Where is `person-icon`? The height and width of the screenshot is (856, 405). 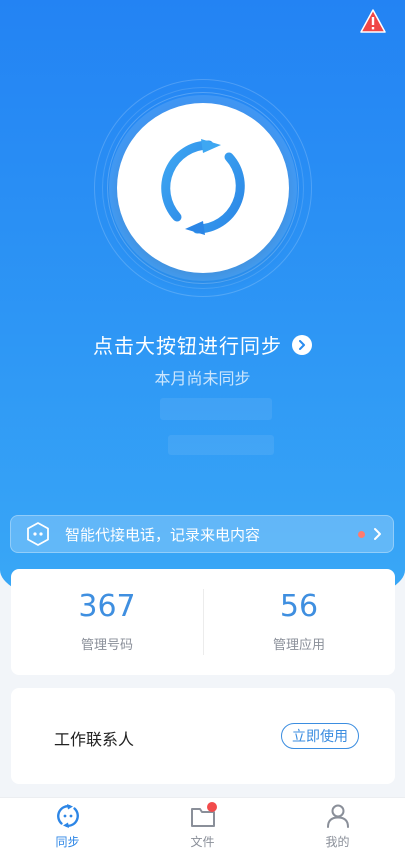 person-icon is located at coordinates (337, 816).